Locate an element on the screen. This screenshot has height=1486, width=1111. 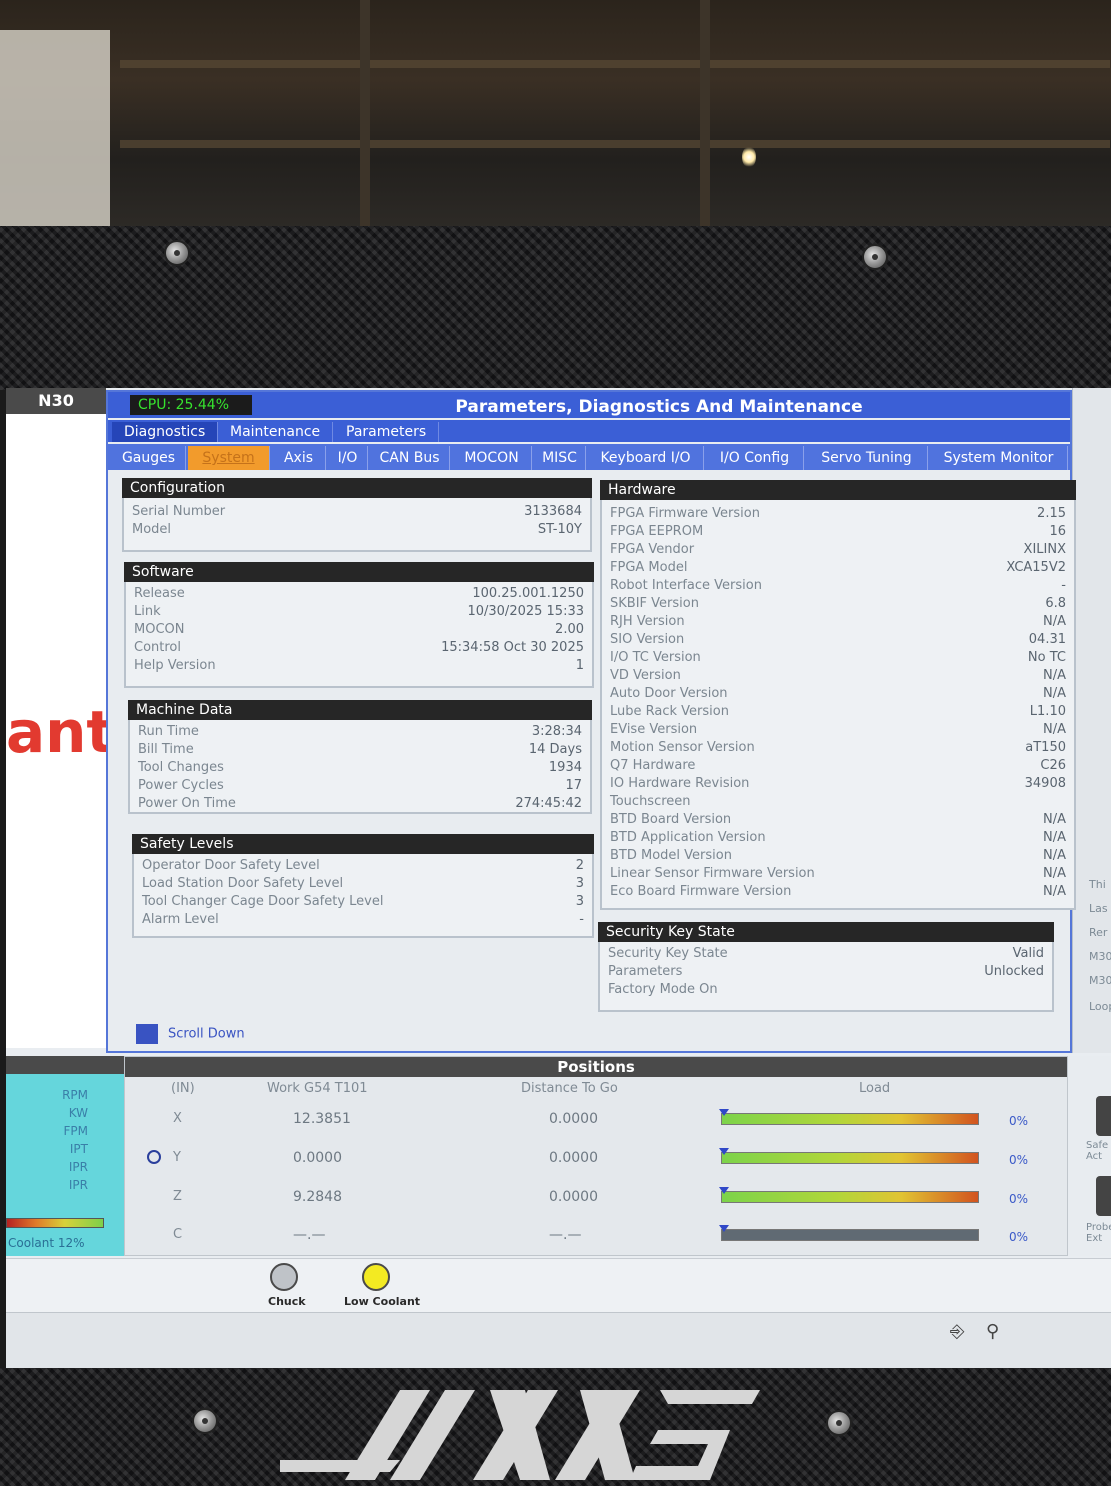
section-title: Software is located at coordinates (359, 572).